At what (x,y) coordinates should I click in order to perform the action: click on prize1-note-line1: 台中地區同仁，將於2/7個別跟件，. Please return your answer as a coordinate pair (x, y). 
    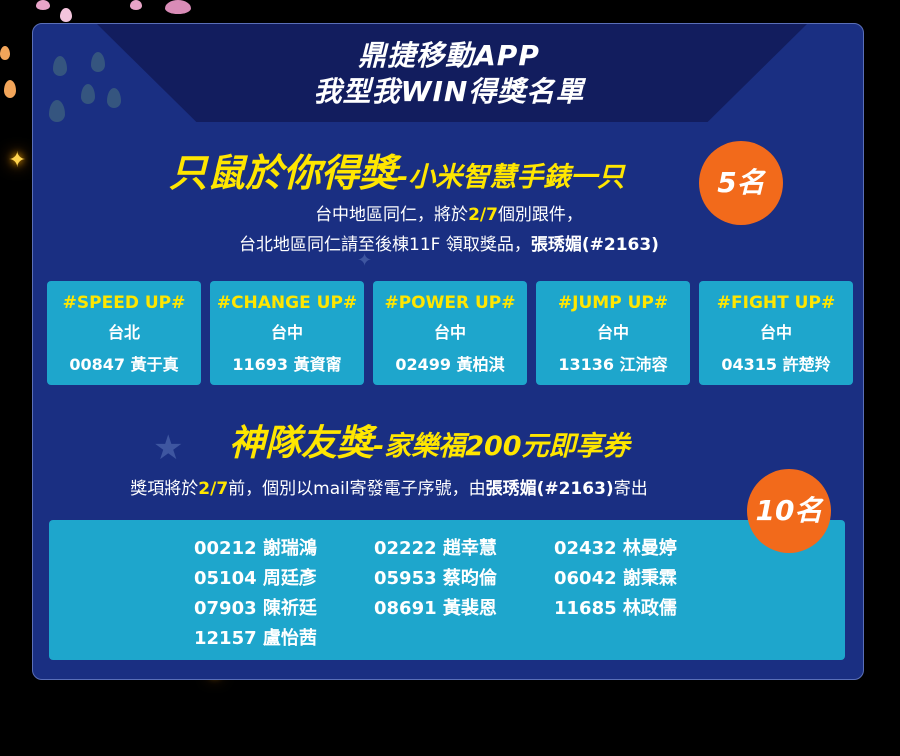
    Looking at the image, I should click on (448, 212).